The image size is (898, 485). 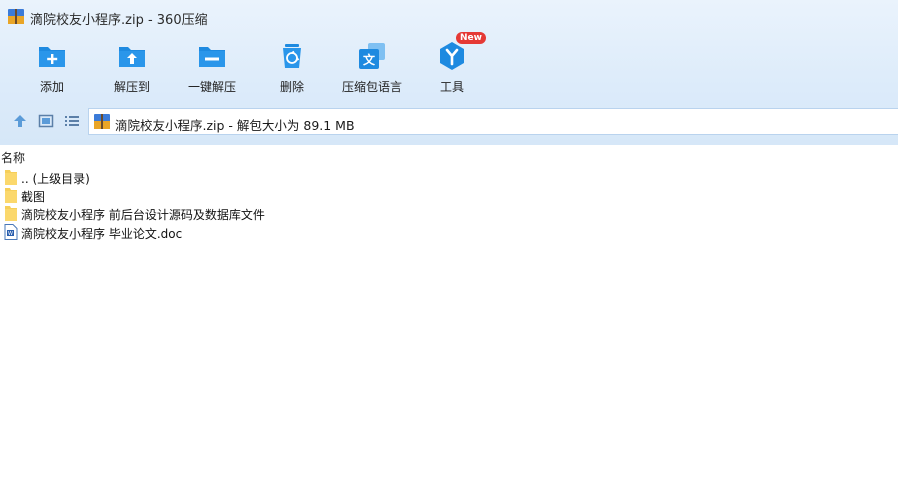 What do you see at coordinates (52, 57) in the screenshot?
I see `add-folder-icon` at bounding box center [52, 57].